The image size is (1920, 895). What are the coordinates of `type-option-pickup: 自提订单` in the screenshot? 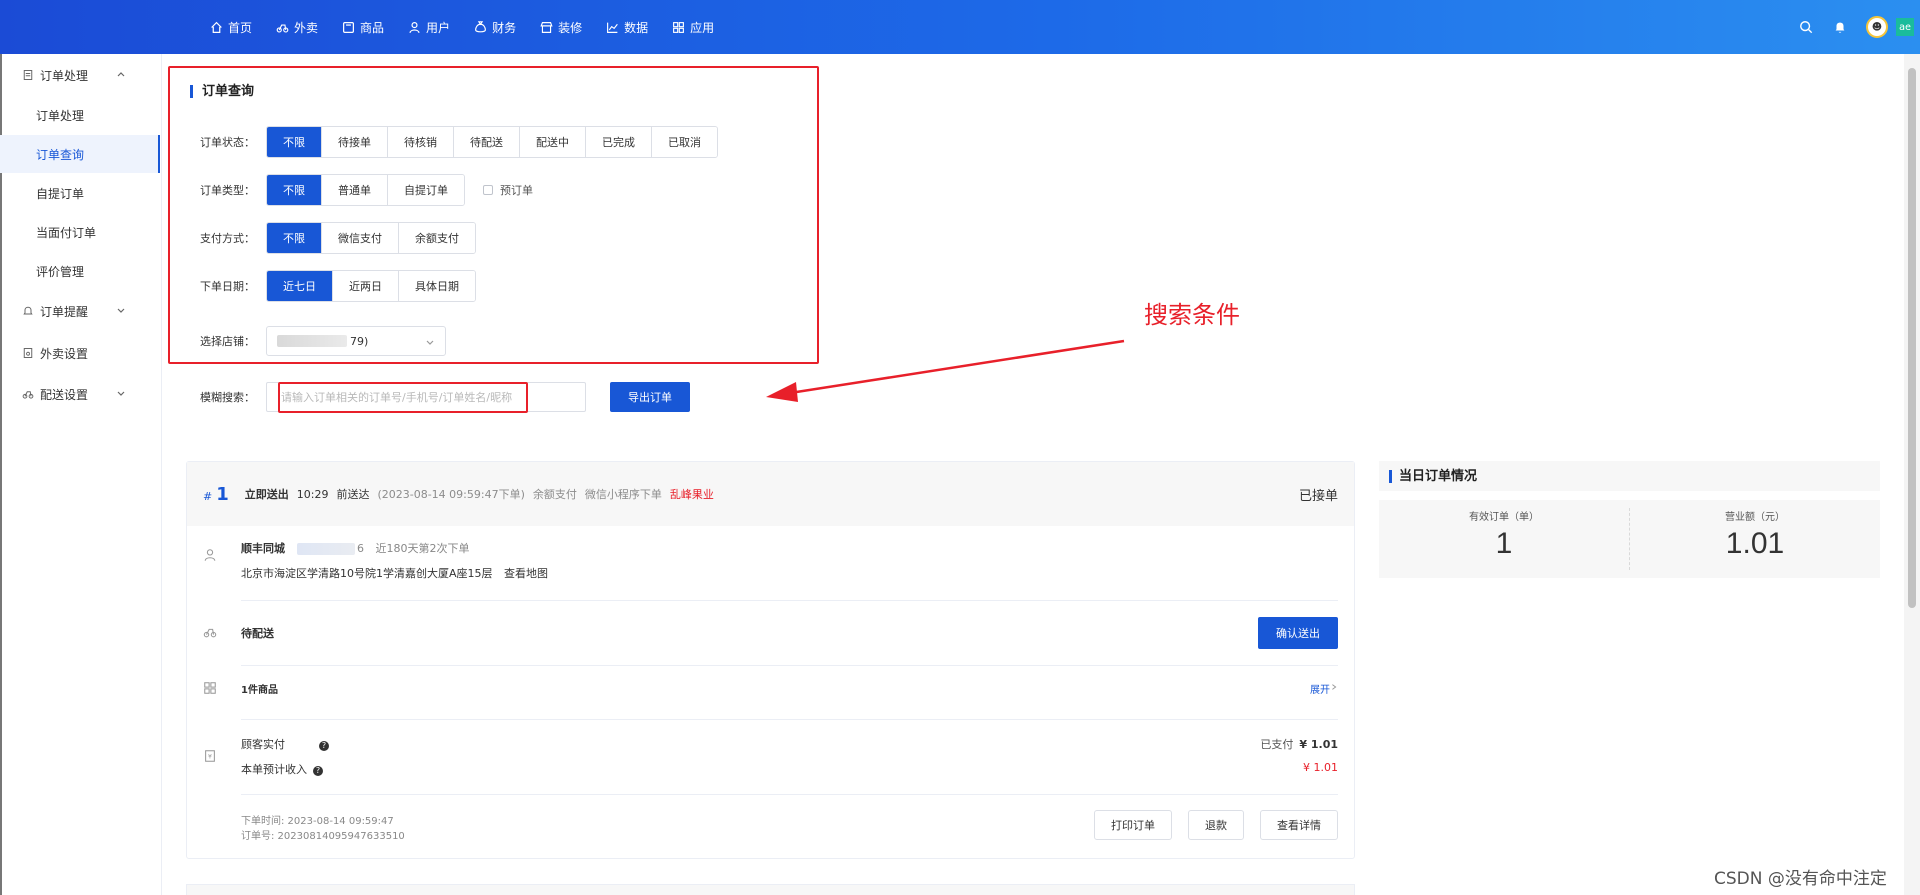 It's located at (425, 190).